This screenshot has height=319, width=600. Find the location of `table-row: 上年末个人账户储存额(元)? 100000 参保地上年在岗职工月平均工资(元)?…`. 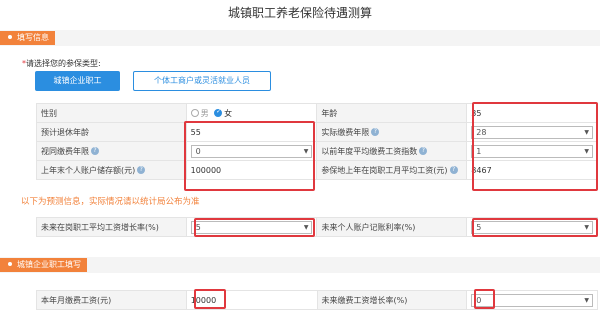

table-row: 上年末个人账户储存额(元)? 100000 参保地上年在岗职工月平均工资(元)?… is located at coordinates (317, 170).